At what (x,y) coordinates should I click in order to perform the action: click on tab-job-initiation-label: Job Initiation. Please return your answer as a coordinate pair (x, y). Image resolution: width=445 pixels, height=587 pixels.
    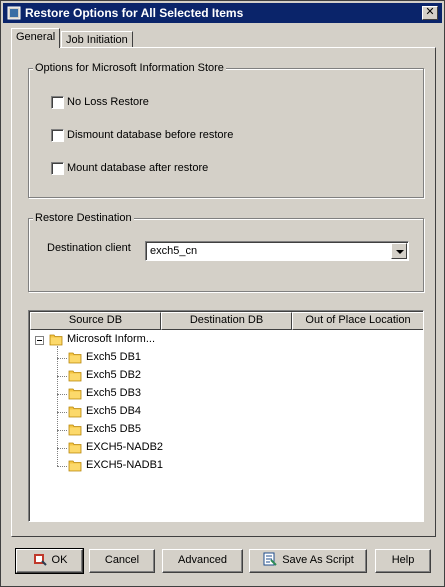
    Looking at the image, I should click on (97, 40).